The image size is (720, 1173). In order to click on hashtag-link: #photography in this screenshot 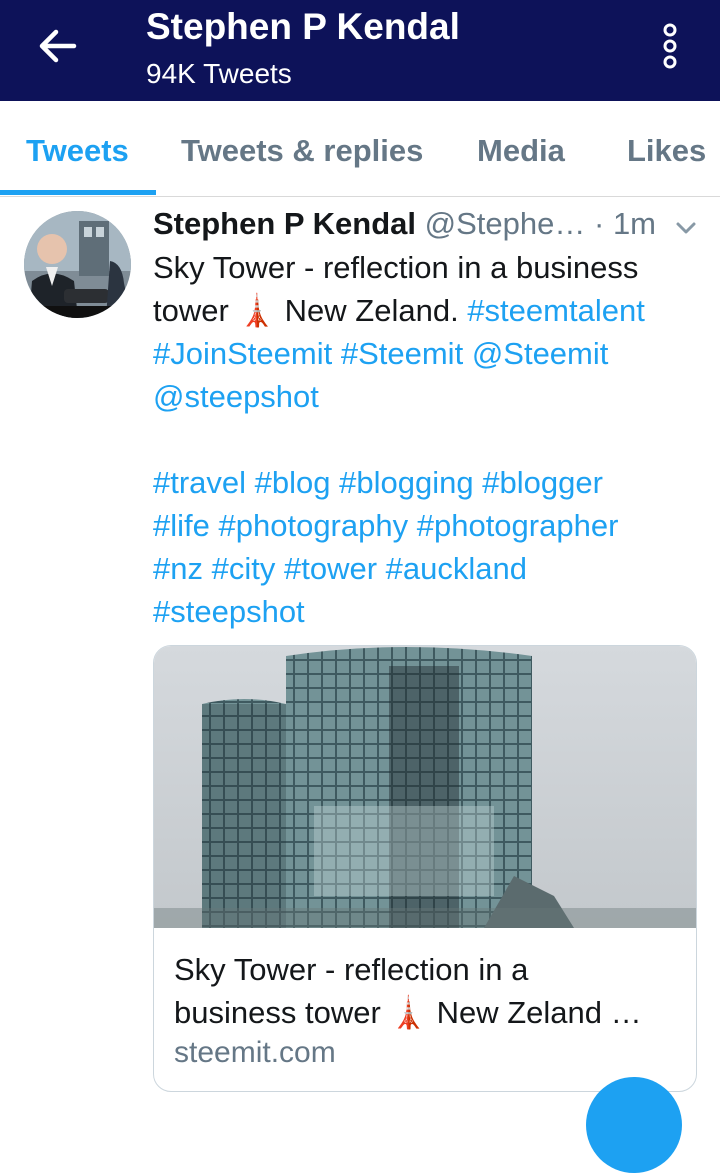, I will do `click(314, 525)`.